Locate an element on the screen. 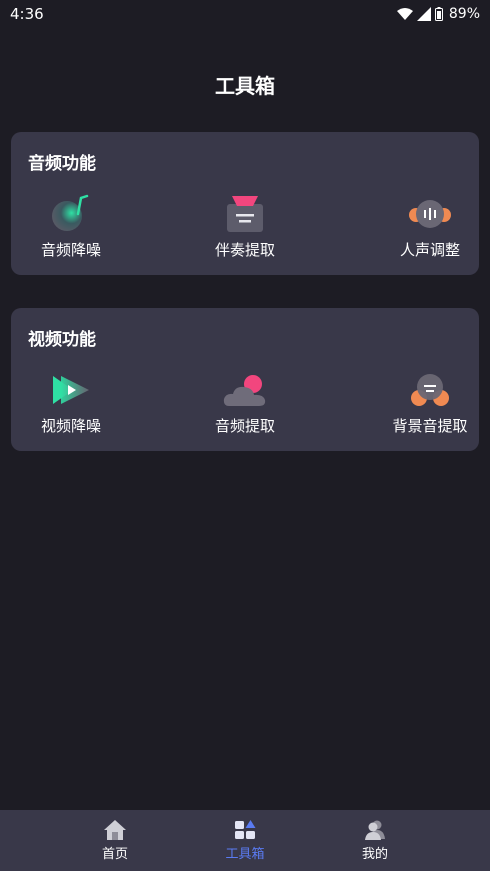 The width and height of the screenshot is (490, 871). tab-toolbox: 工具箱 is located at coordinates (245, 840).